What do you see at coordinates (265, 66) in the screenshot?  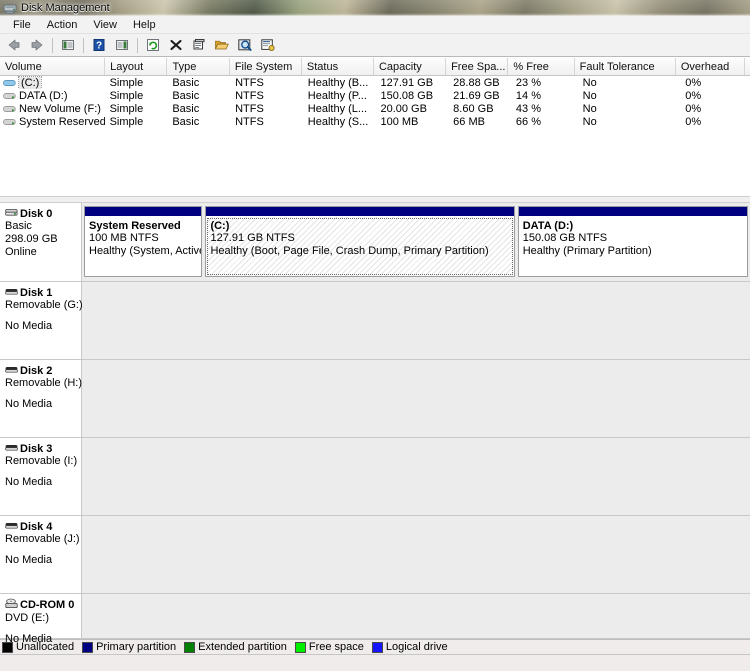 I see `column-header-file-system: File System` at bounding box center [265, 66].